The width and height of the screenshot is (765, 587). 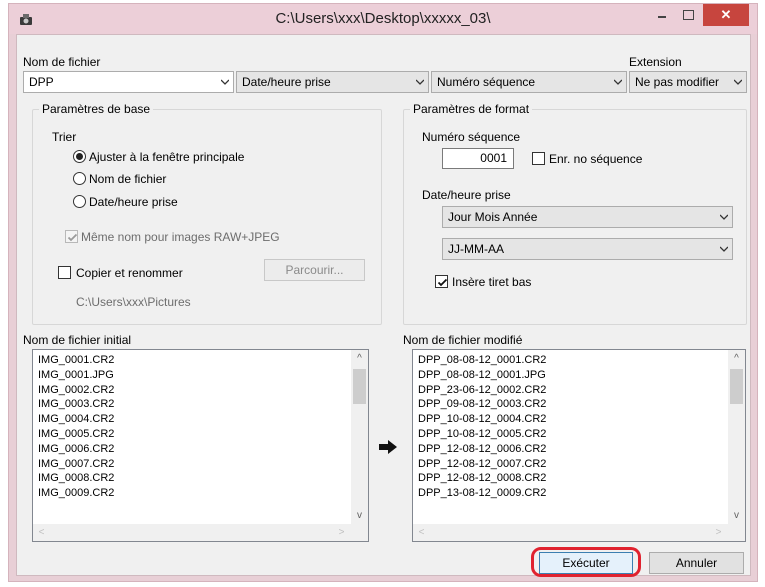 What do you see at coordinates (79, 178) in the screenshot?
I see `sort-radio-filename` at bounding box center [79, 178].